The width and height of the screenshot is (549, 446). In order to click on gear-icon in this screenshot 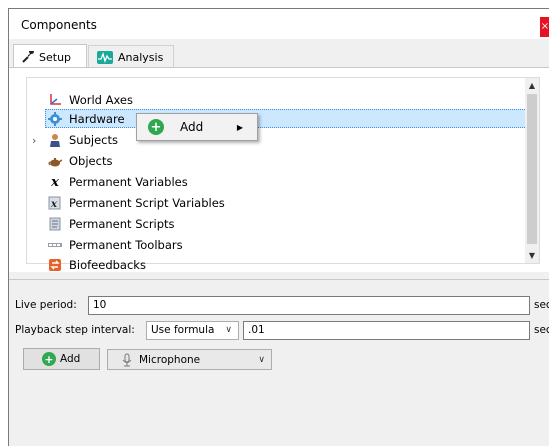, I will do `click(55, 119)`.